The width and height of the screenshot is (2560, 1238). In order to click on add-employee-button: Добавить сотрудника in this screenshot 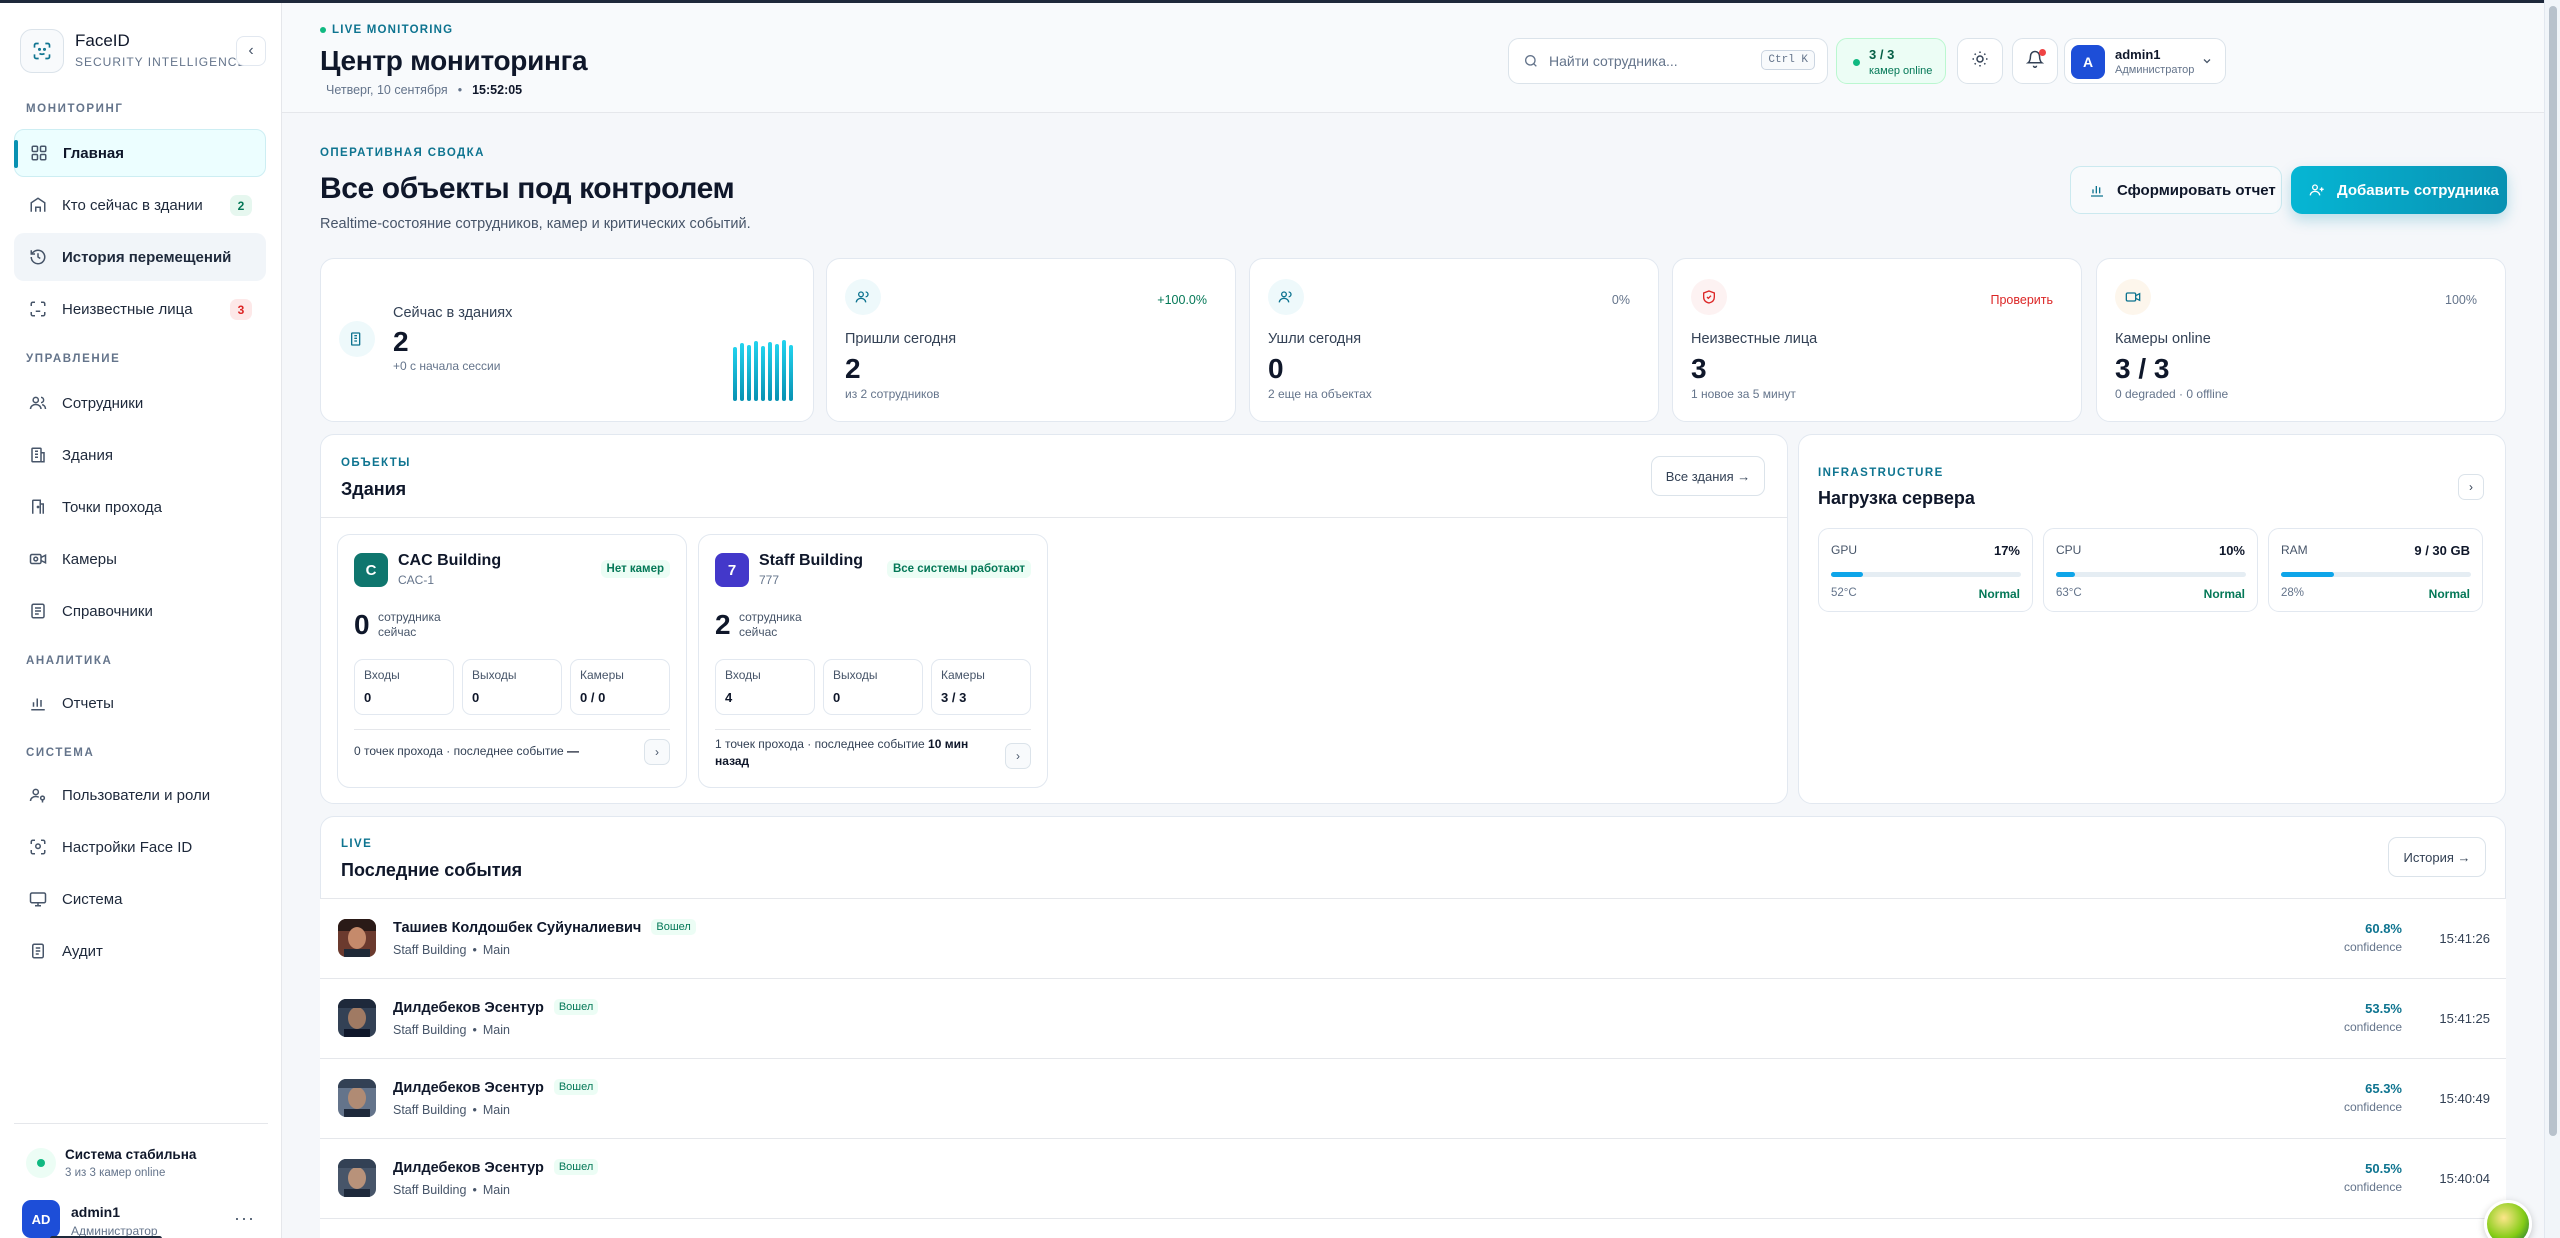, I will do `click(2399, 190)`.